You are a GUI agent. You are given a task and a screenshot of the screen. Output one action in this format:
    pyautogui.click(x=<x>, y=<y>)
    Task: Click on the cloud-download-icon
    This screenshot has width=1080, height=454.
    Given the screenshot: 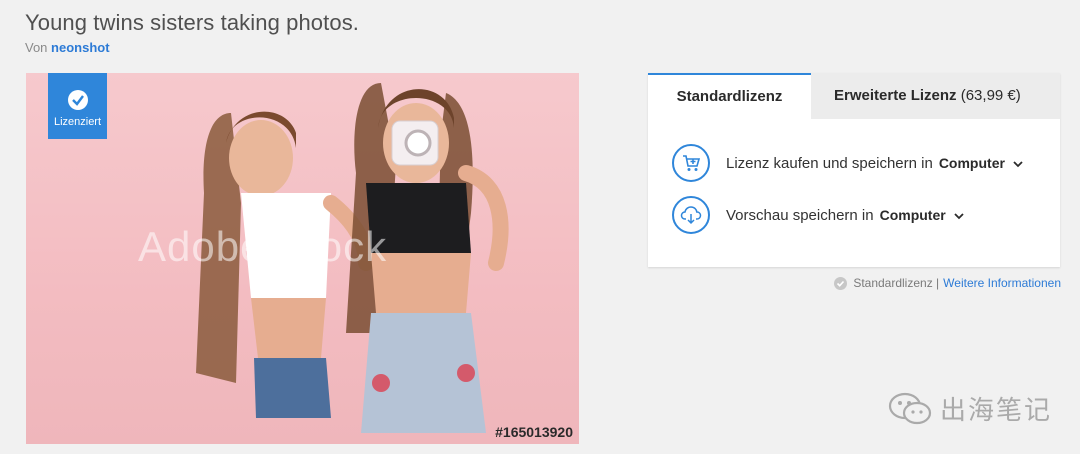 What is the action you would take?
    pyautogui.click(x=691, y=215)
    